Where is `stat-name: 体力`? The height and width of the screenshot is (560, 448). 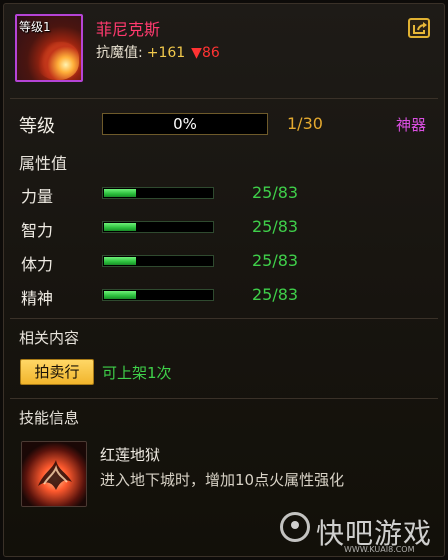
stat-name: 体力 is located at coordinates (37, 264).